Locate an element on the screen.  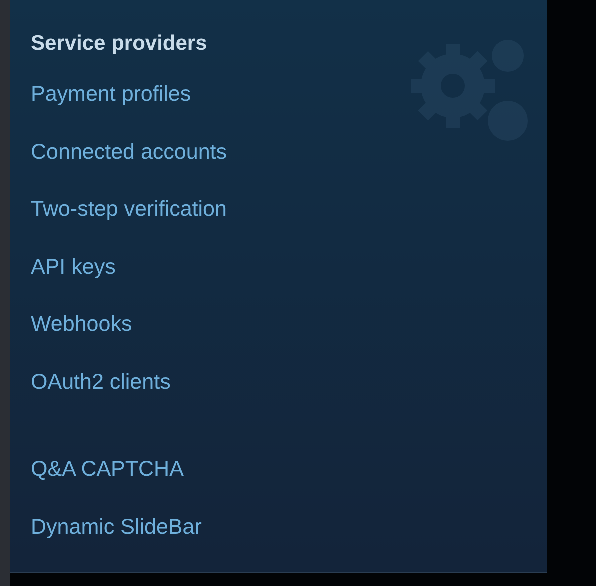
section-heading: Service providers is located at coordinates (119, 44).